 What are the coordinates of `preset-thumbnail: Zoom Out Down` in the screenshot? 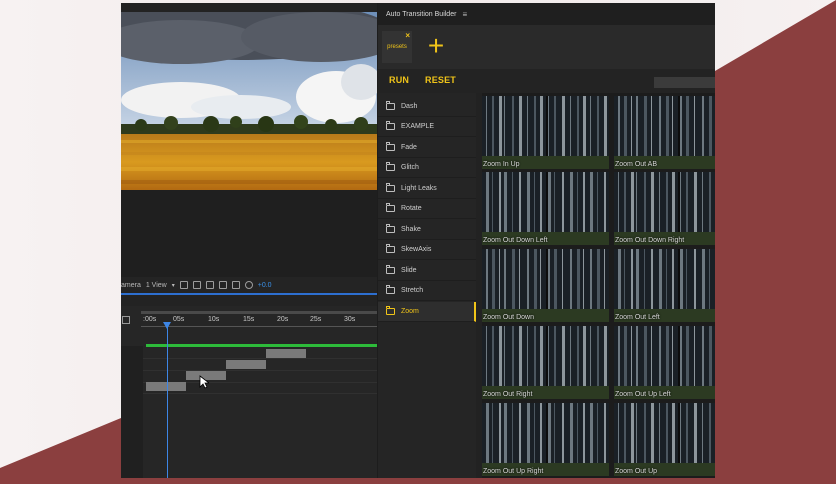 It's located at (545, 285).